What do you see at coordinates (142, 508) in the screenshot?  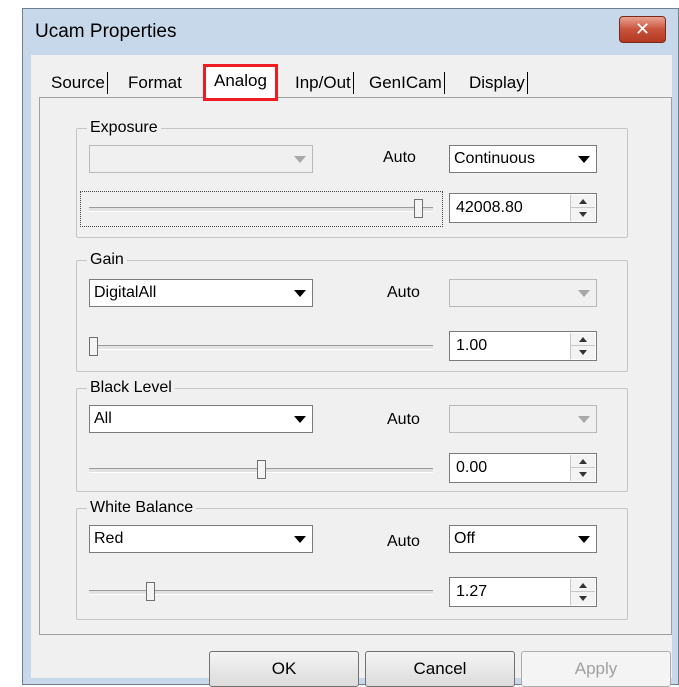 I see `white-balance-group-label: White Balance` at bounding box center [142, 508].